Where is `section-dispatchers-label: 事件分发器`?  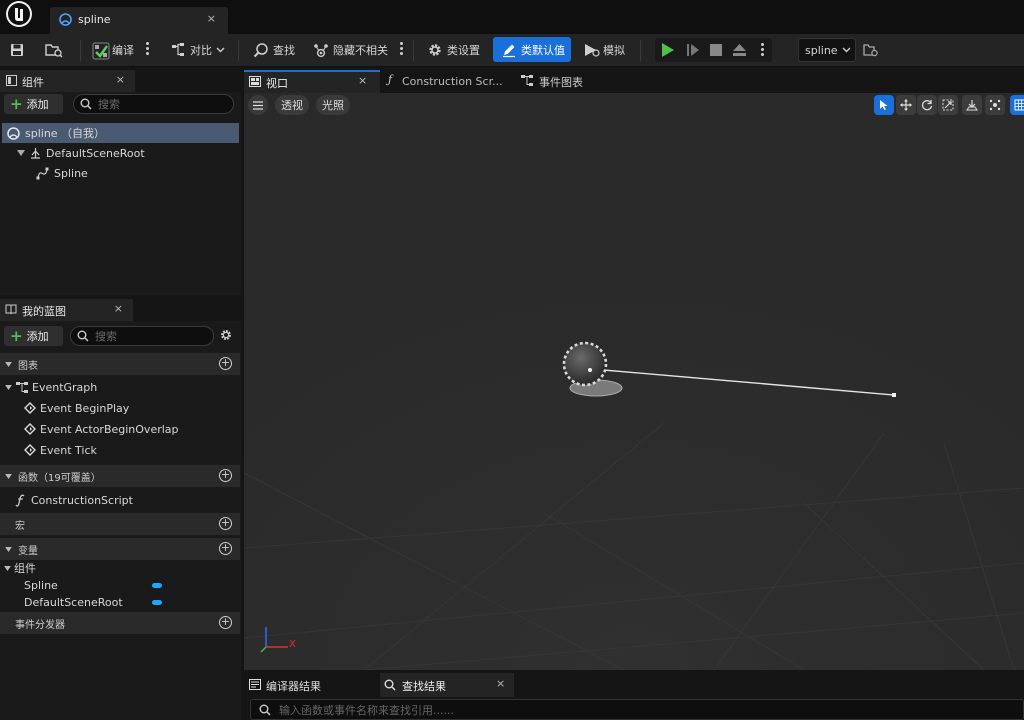 section-dispatchers-label: 事件分发器 is located at coordinates (40, 625).